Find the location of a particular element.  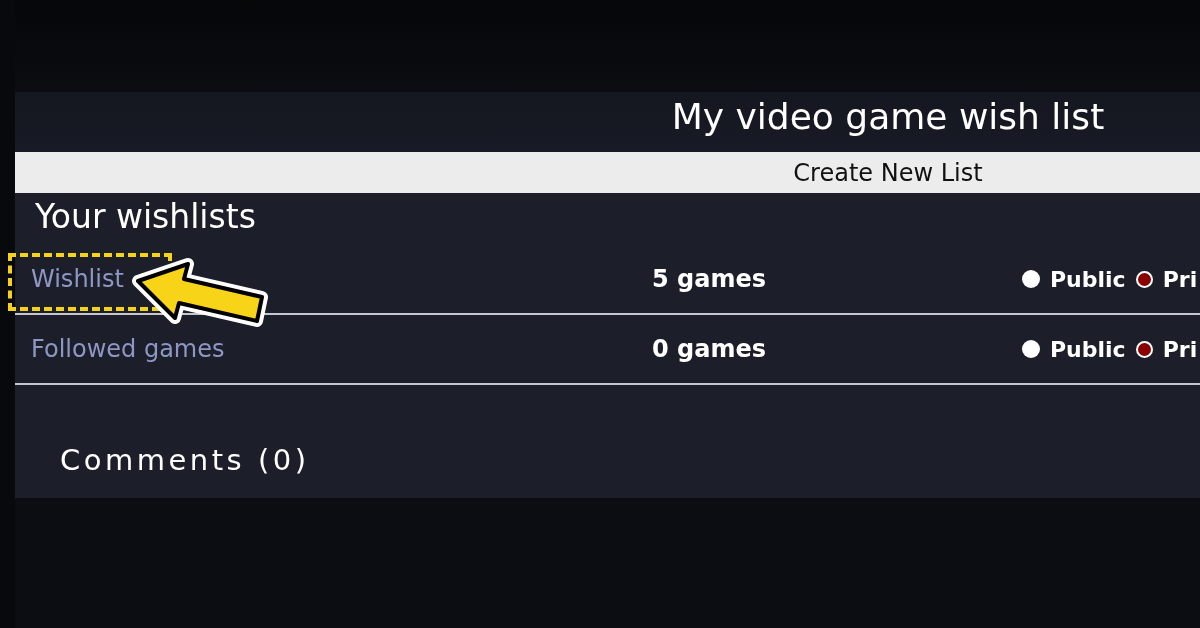

game-count: 5 games is located at coordinates (709, 279).